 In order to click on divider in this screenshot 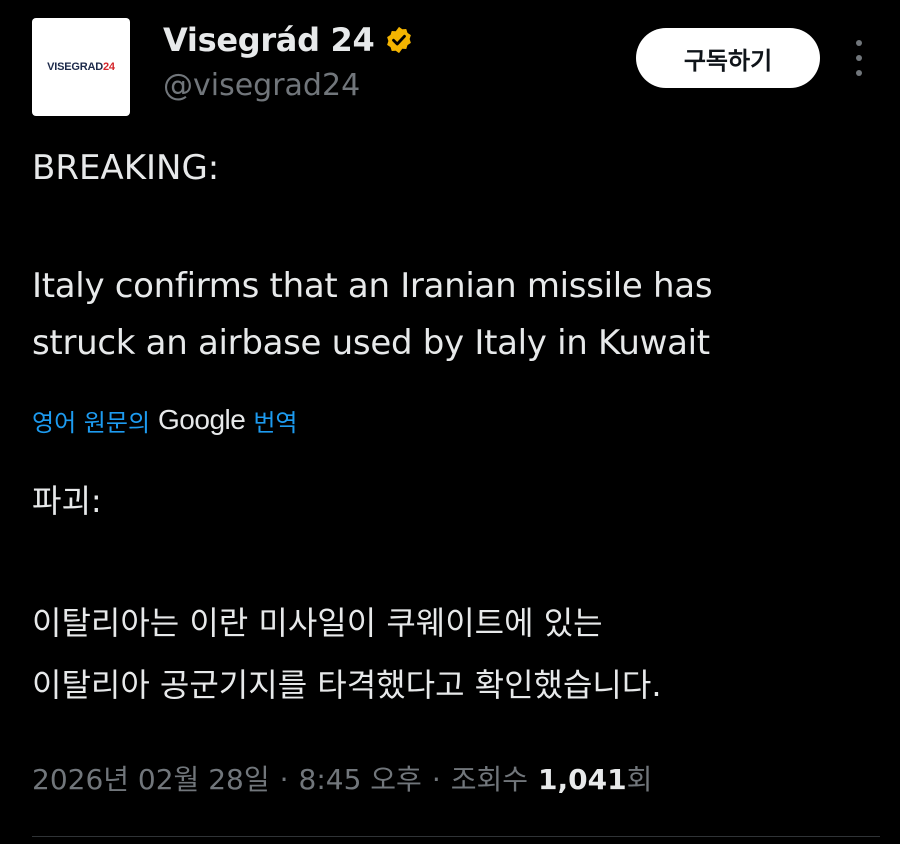, I will do `click(456, 836)`.